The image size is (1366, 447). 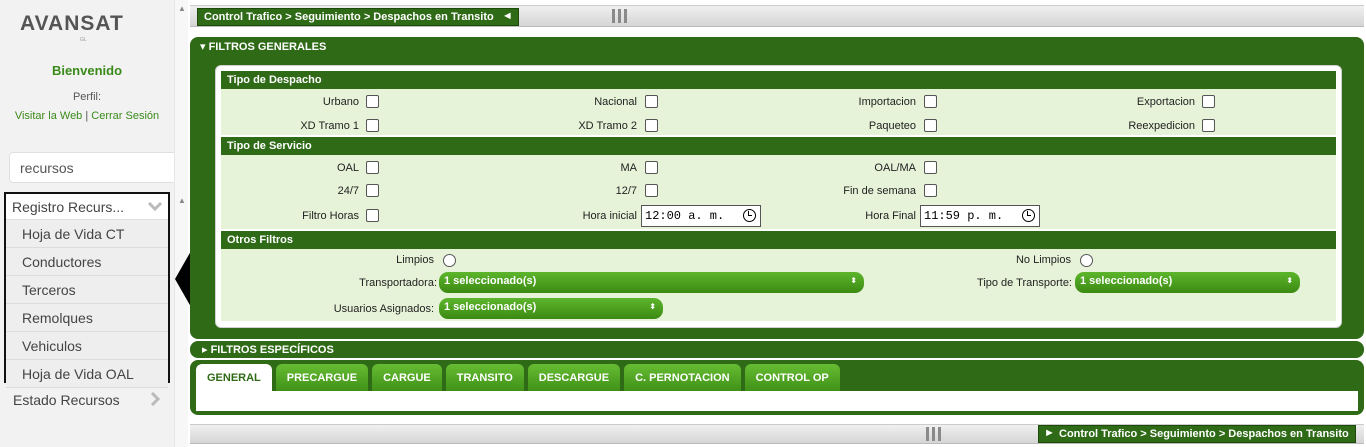 I want to click on tipo-transporte-value: 1 seleccionado(s), so click(x=1126, y=281).